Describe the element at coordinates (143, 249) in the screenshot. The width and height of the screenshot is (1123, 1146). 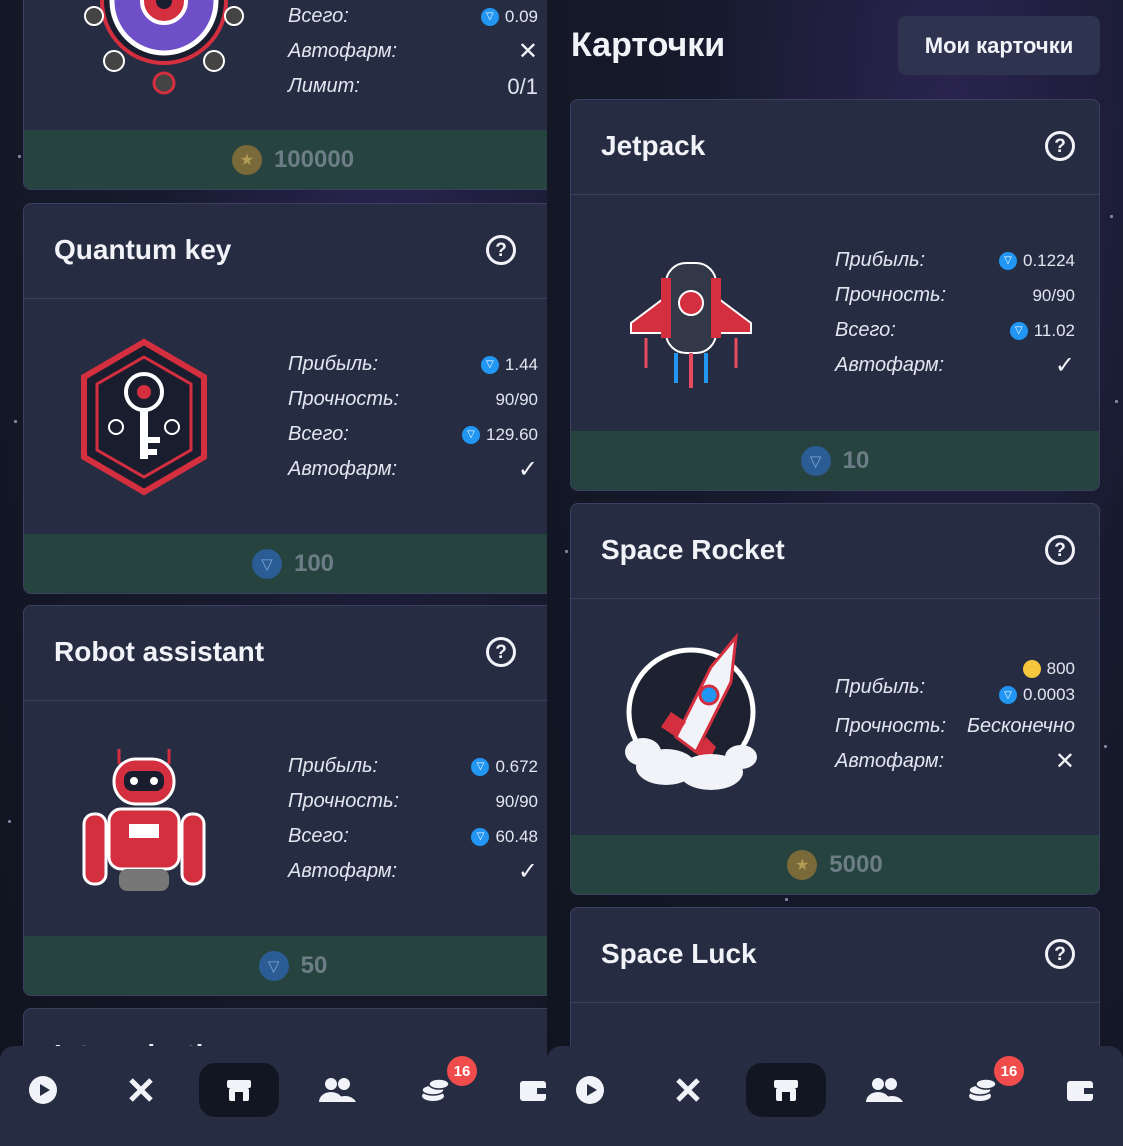
I see `card-title: Quantum key` at that location.